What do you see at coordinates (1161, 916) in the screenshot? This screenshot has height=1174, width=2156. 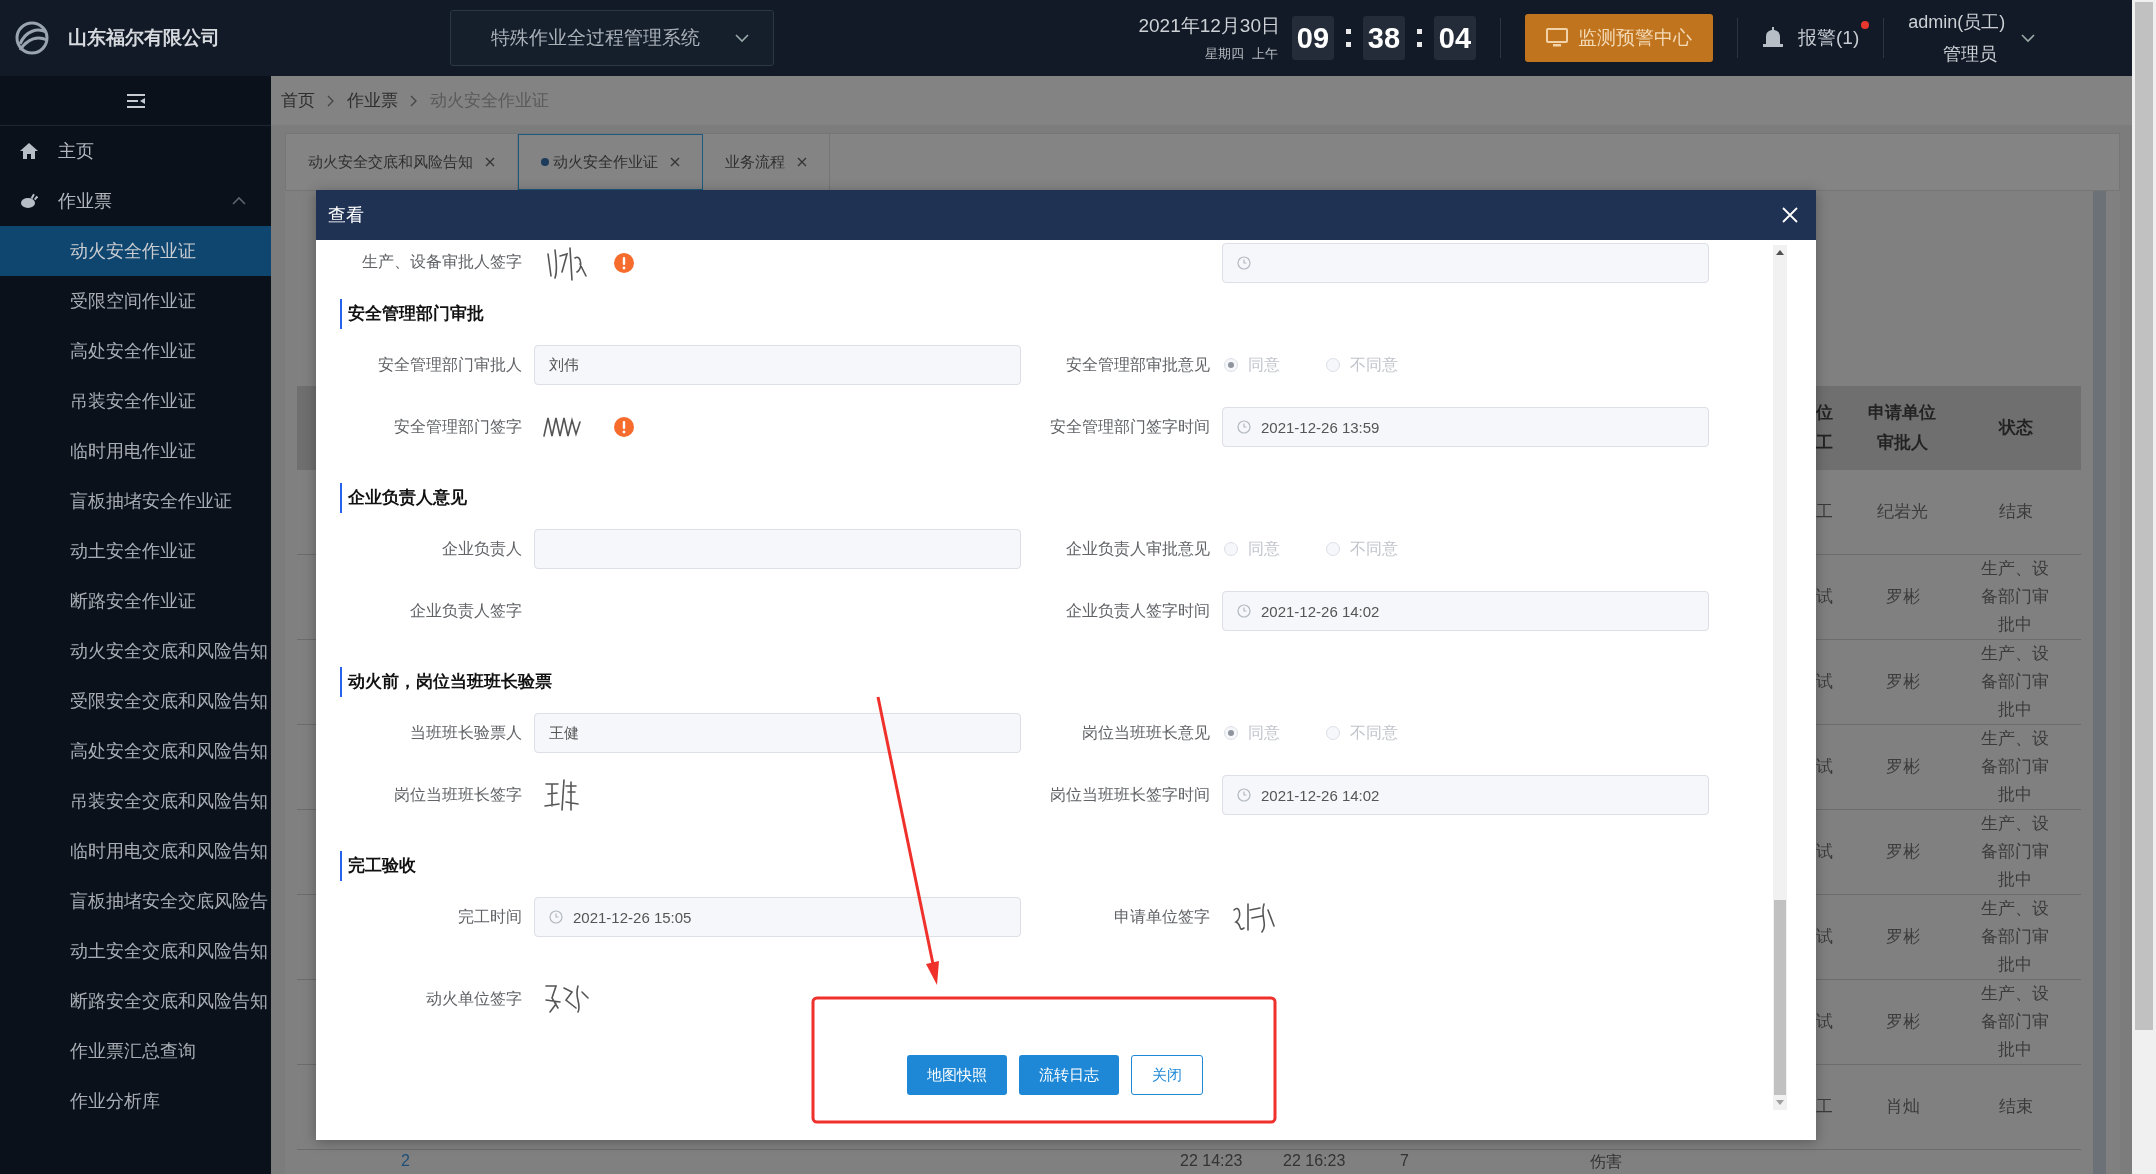 I see `field-label: 申请单位签字` at bounding box center [1161, 916].